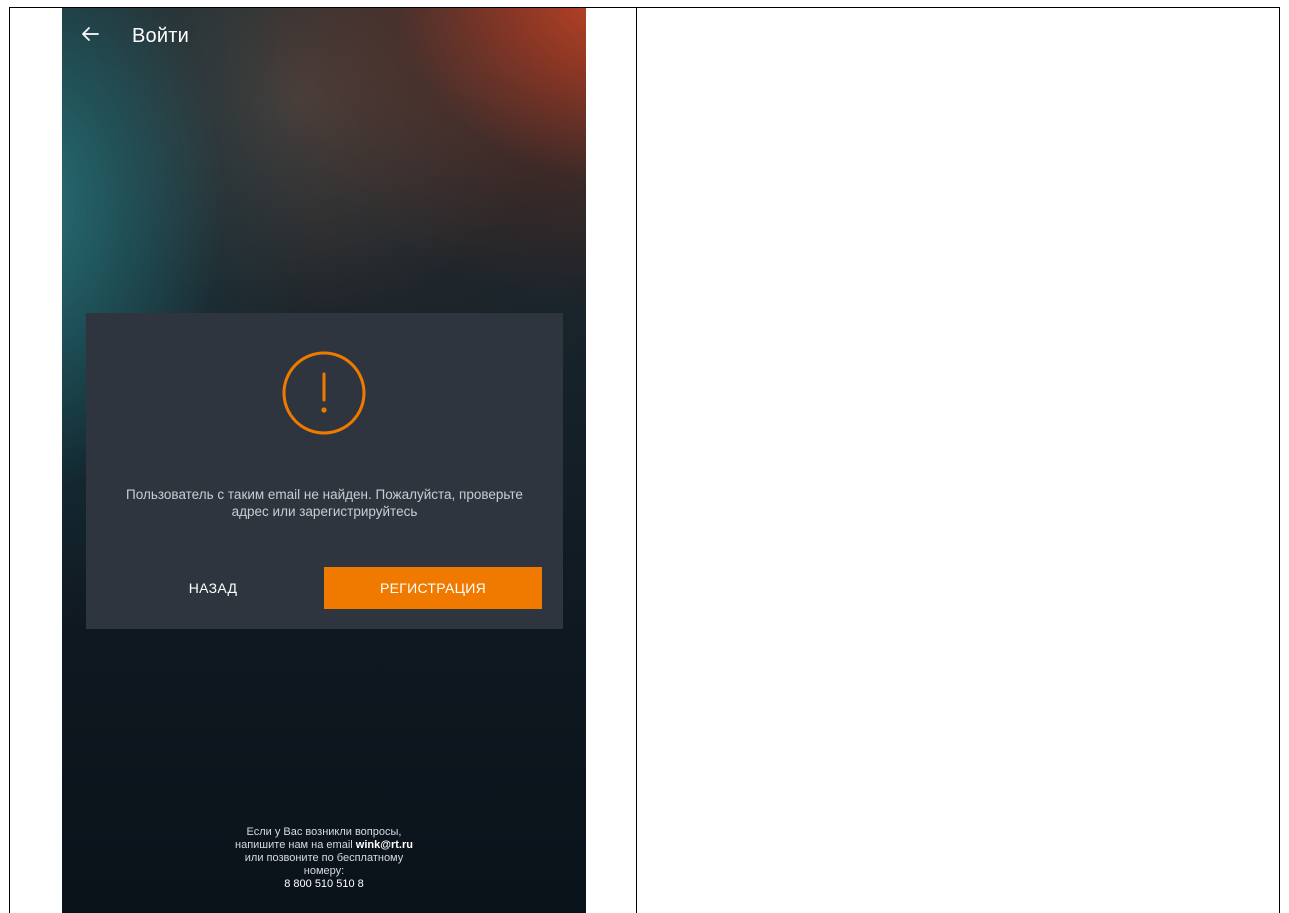  What do you see at coordinates (324, 393) in the screenshot?
I see `warning-circle-icon` at bounding box center [324, 393].